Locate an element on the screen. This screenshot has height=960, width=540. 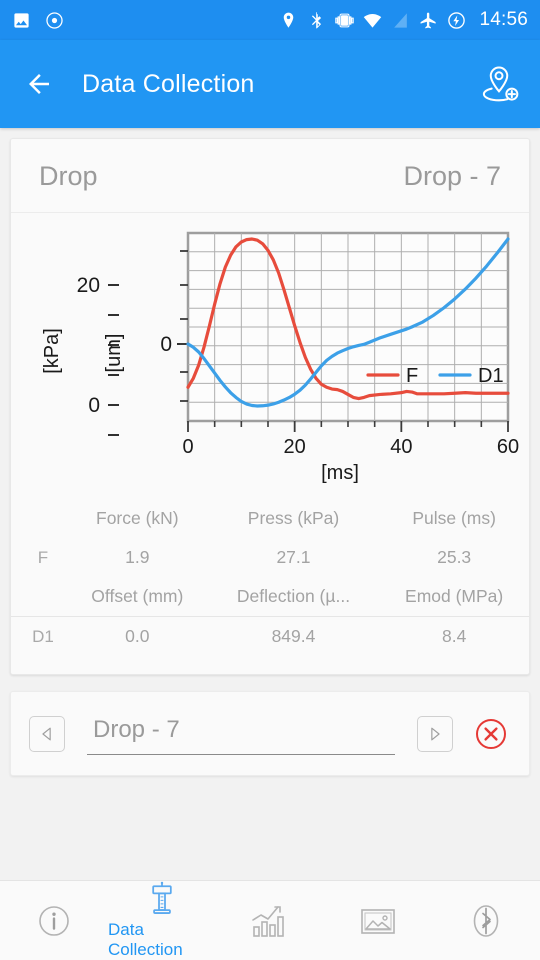
previous-triangle-icon is located at coordinates (46, 733).